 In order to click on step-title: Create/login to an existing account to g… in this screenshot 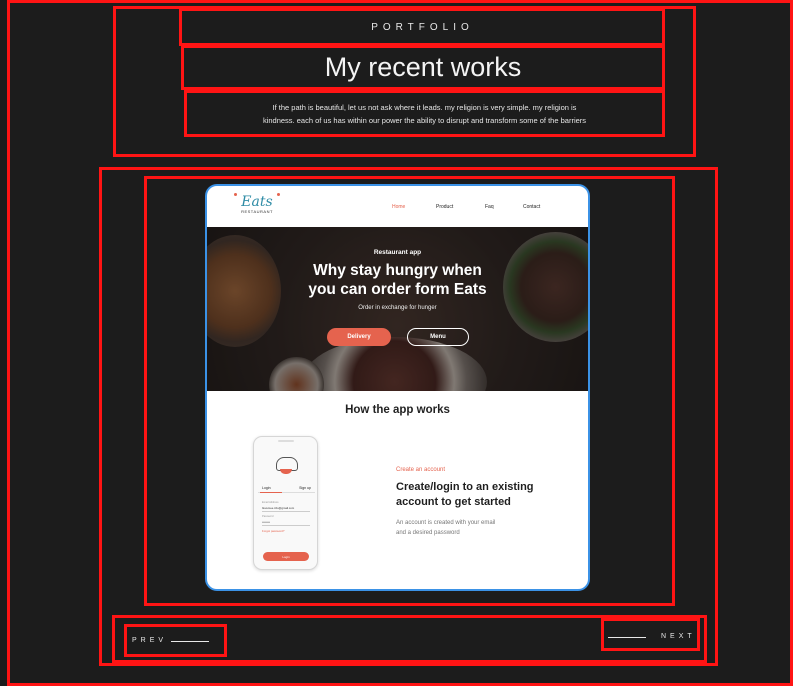, I will do `click(481, 495)`.